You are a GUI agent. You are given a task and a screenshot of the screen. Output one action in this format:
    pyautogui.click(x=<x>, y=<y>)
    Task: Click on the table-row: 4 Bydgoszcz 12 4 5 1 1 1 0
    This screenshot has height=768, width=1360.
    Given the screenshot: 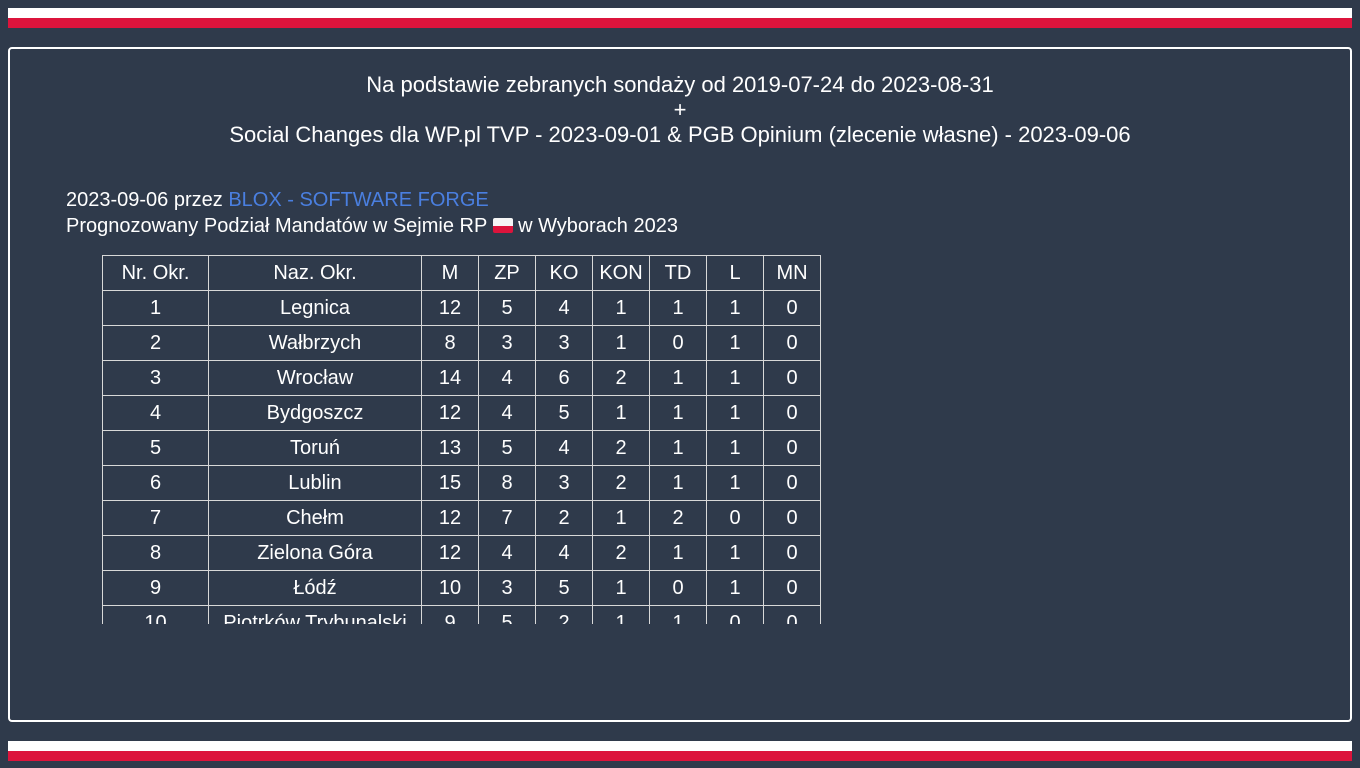 What is the action you would take?
    pyautogui.click(x=461, y=413)
    